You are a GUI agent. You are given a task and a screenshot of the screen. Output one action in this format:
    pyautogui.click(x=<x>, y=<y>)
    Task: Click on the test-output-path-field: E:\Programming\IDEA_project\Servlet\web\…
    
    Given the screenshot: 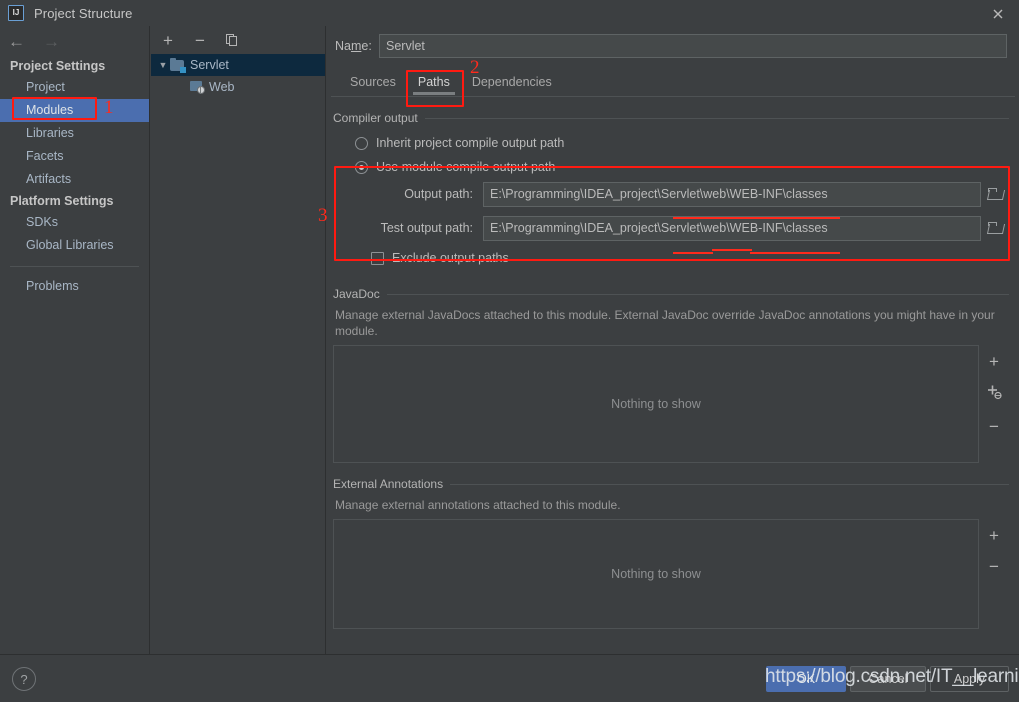 What is the action you would take?
    pyautogui.click(x=732, y=228)
    